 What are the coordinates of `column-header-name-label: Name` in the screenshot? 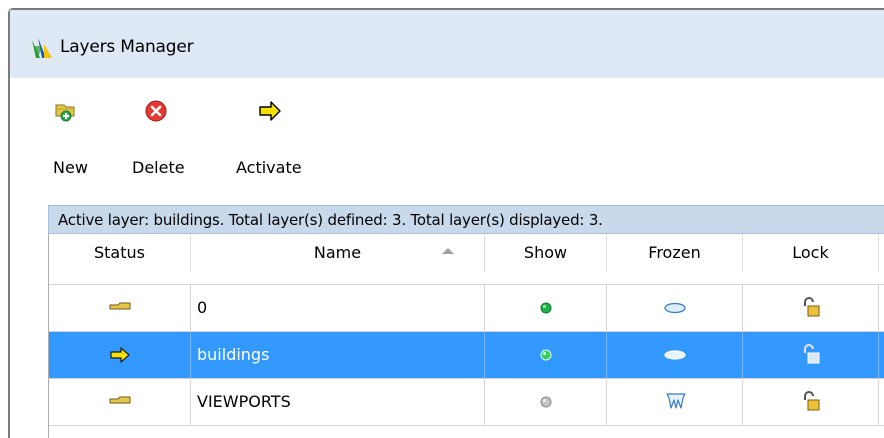 It's located at (337, 252).